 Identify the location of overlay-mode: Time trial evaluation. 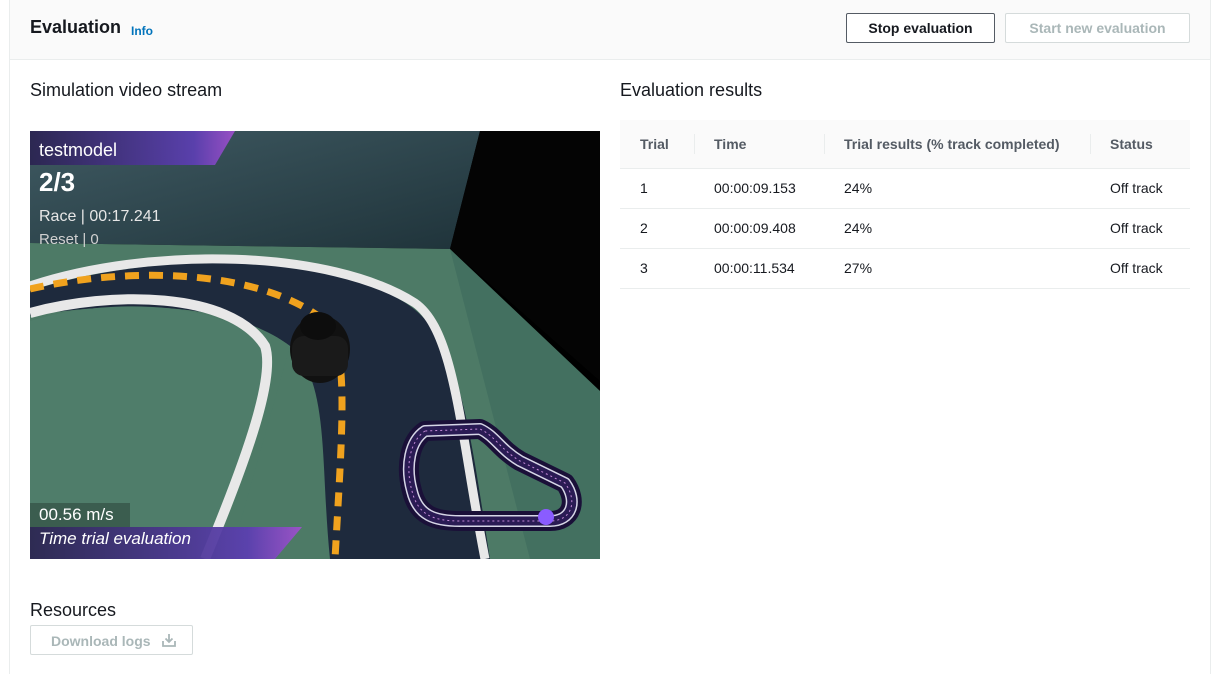
(115, 538).